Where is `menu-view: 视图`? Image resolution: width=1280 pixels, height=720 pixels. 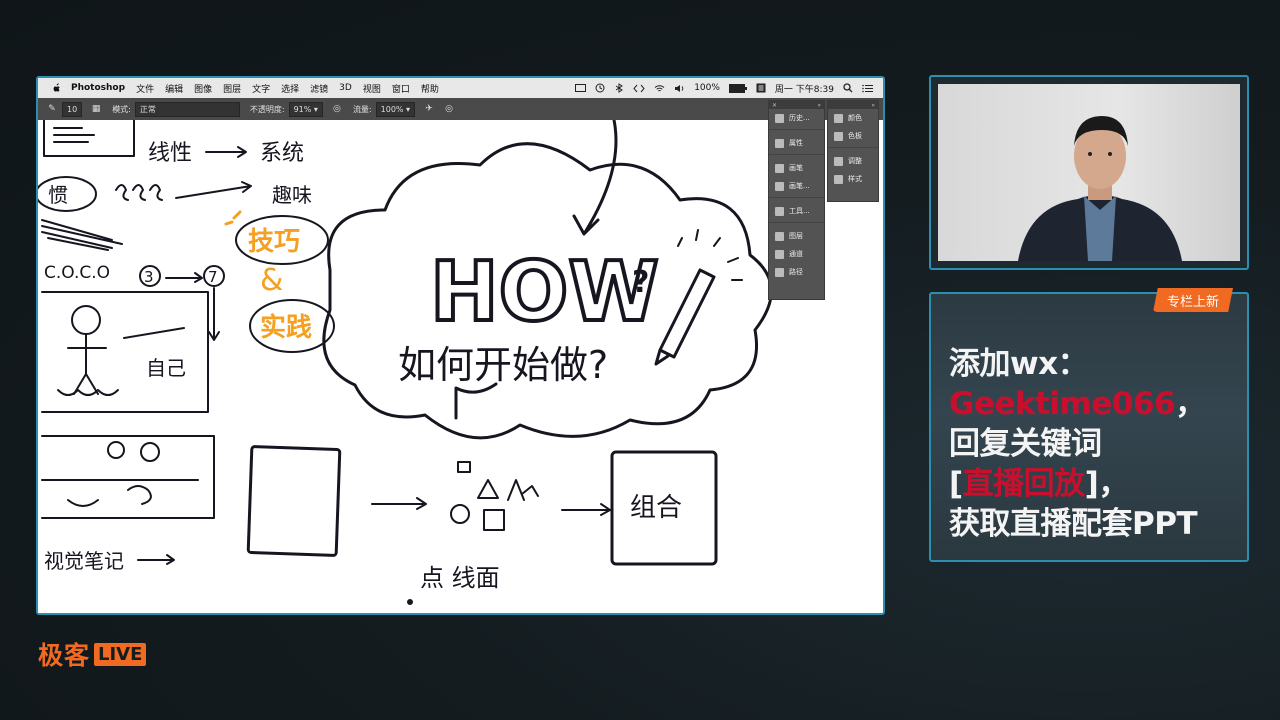
menu-view: 视图 is located at coordinates (372, 88).